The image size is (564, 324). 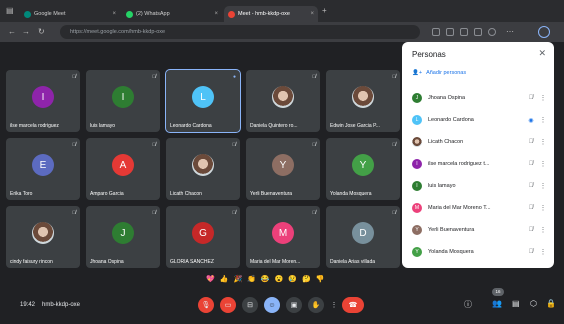 I want to click on tab-label: Meet - hmb-kkdp-oxe, so click(x=264, y=14).